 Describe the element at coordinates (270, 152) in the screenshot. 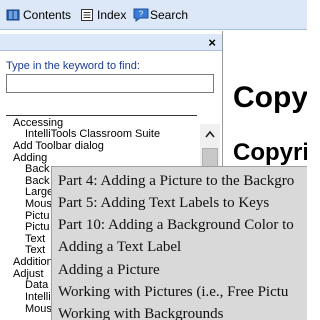

I see `topic-subheading: Copyri` at that location.